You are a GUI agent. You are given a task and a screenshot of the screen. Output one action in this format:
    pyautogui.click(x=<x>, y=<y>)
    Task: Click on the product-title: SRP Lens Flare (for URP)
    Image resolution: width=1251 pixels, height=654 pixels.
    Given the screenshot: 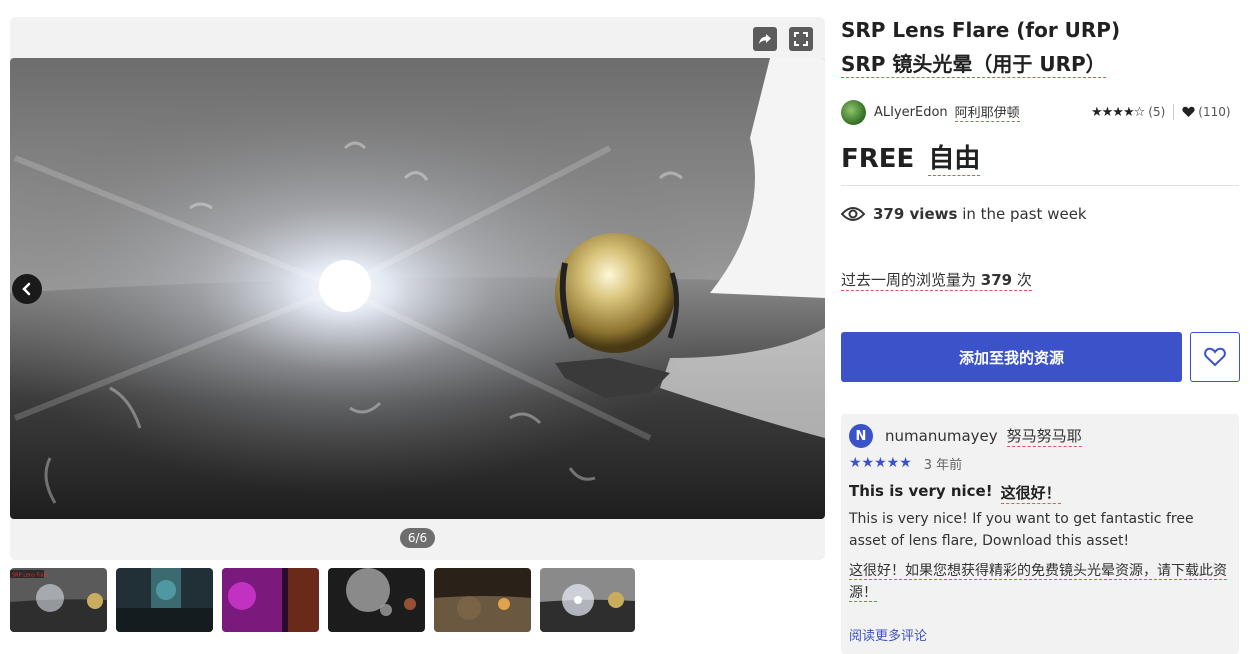 What is the action you would take?
    pyautogui.click(x=981, y=30)
    